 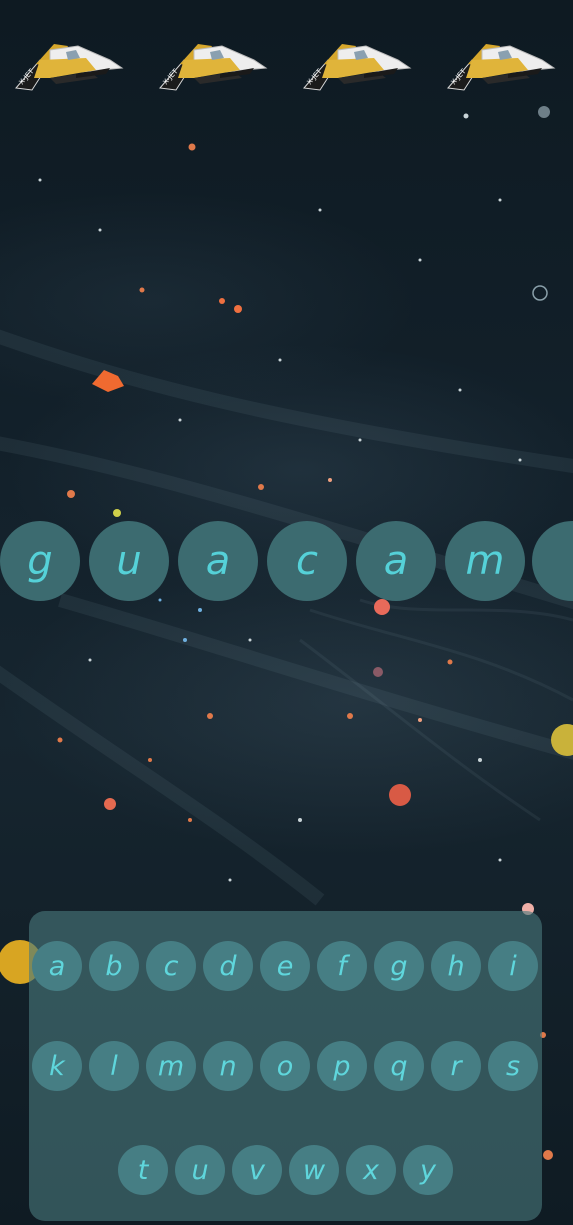 I want to click on key-button: x, so click(x=371, y=1170).